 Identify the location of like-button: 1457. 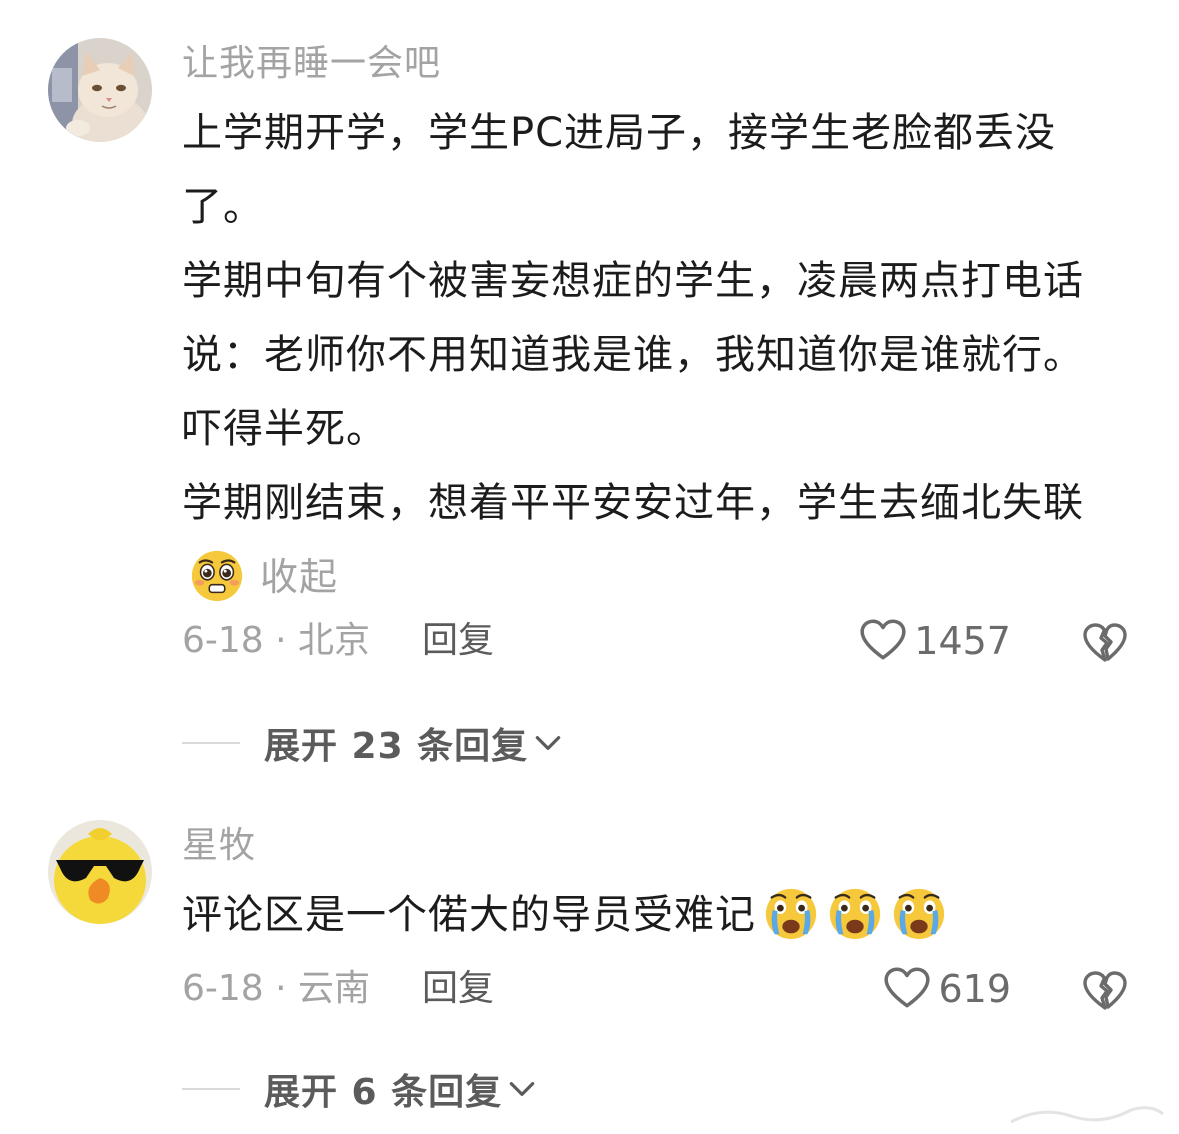
(934, 641).